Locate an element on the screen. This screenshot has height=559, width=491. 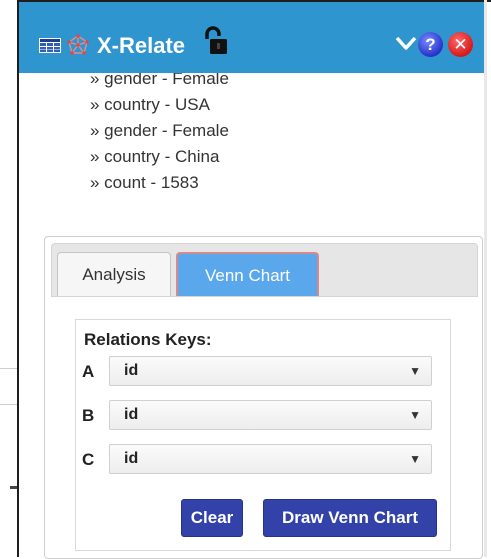
window-title: X-Relate is located at coordinates (141, 45).